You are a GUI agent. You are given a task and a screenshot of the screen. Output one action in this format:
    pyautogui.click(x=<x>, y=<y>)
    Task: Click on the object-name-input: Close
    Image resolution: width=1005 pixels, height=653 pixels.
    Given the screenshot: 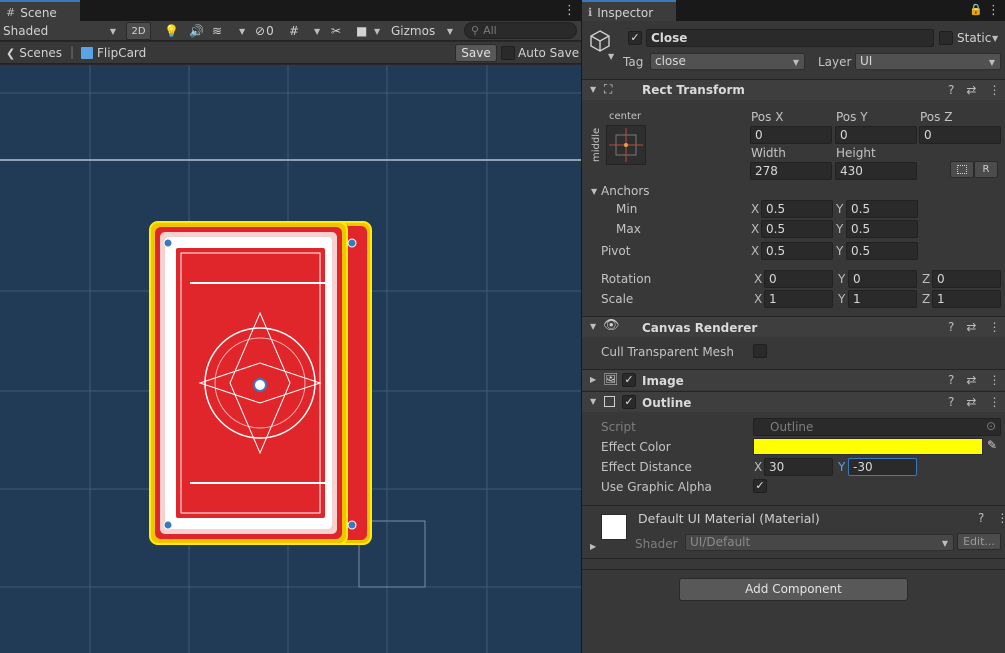 What is the action you would take?
    pyautogui.click(x=790, y=38)
    